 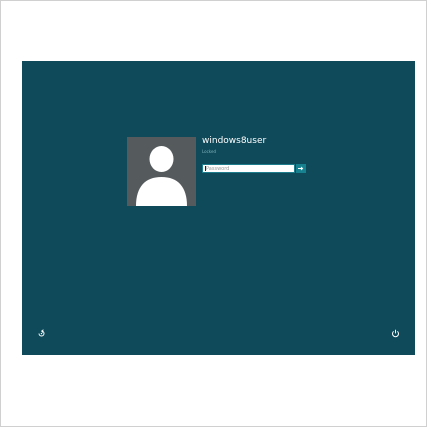 I want to click on ease-of-access-button, so click(x=41, y=333).